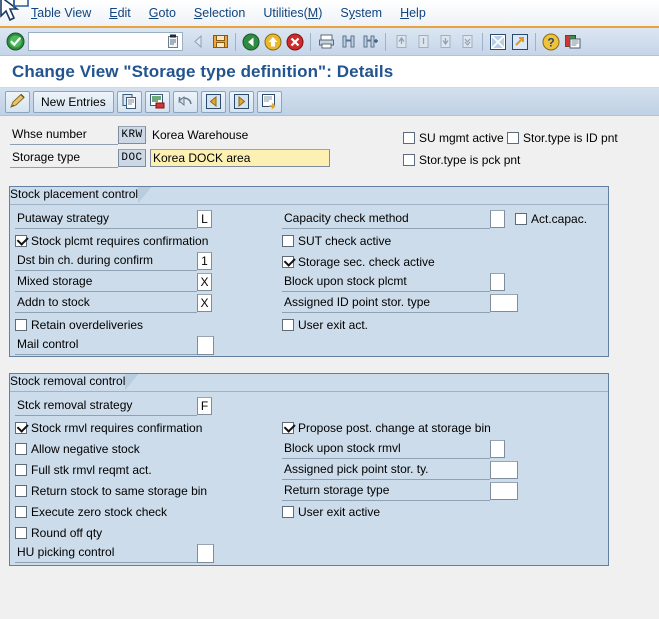 The height and width of the screenshot is (619, 659). What do you see at coordinates (157, 101) in the screenshot?
I see `delete-button` at bounding box center [157, 101].